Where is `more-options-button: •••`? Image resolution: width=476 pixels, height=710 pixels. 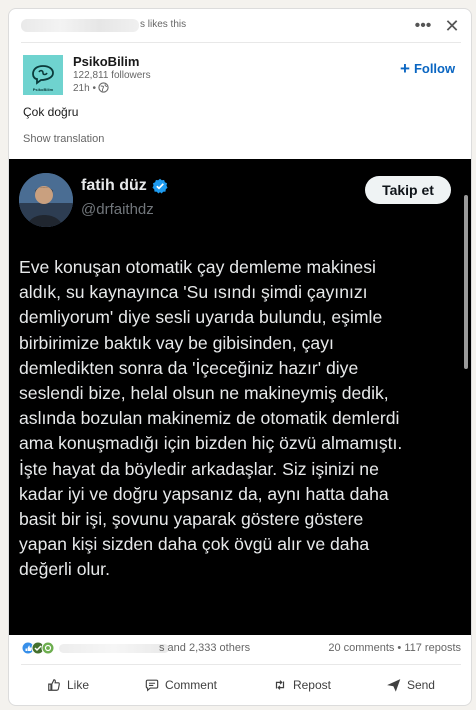 more-options-button: ••• is located at coordinates (423, 26).